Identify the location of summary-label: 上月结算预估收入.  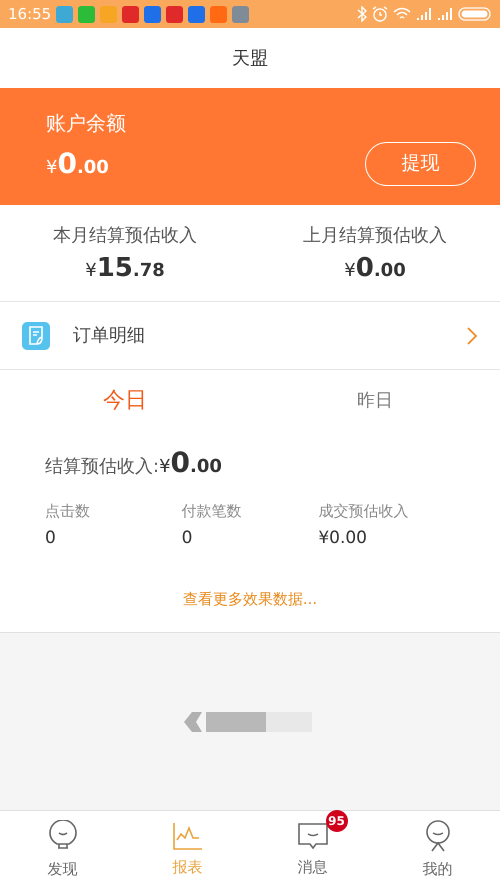
(375, 236).